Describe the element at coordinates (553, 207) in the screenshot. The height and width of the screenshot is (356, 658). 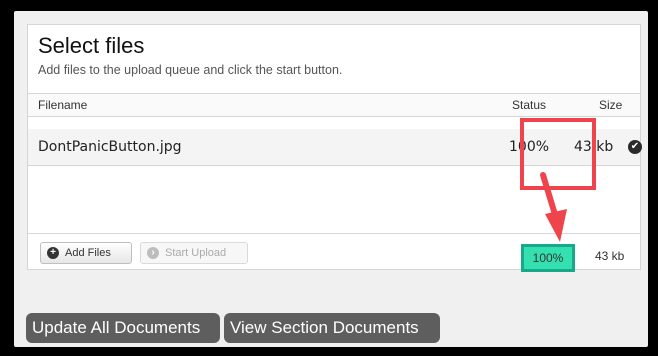
I see `annotation-arrow` at that location.